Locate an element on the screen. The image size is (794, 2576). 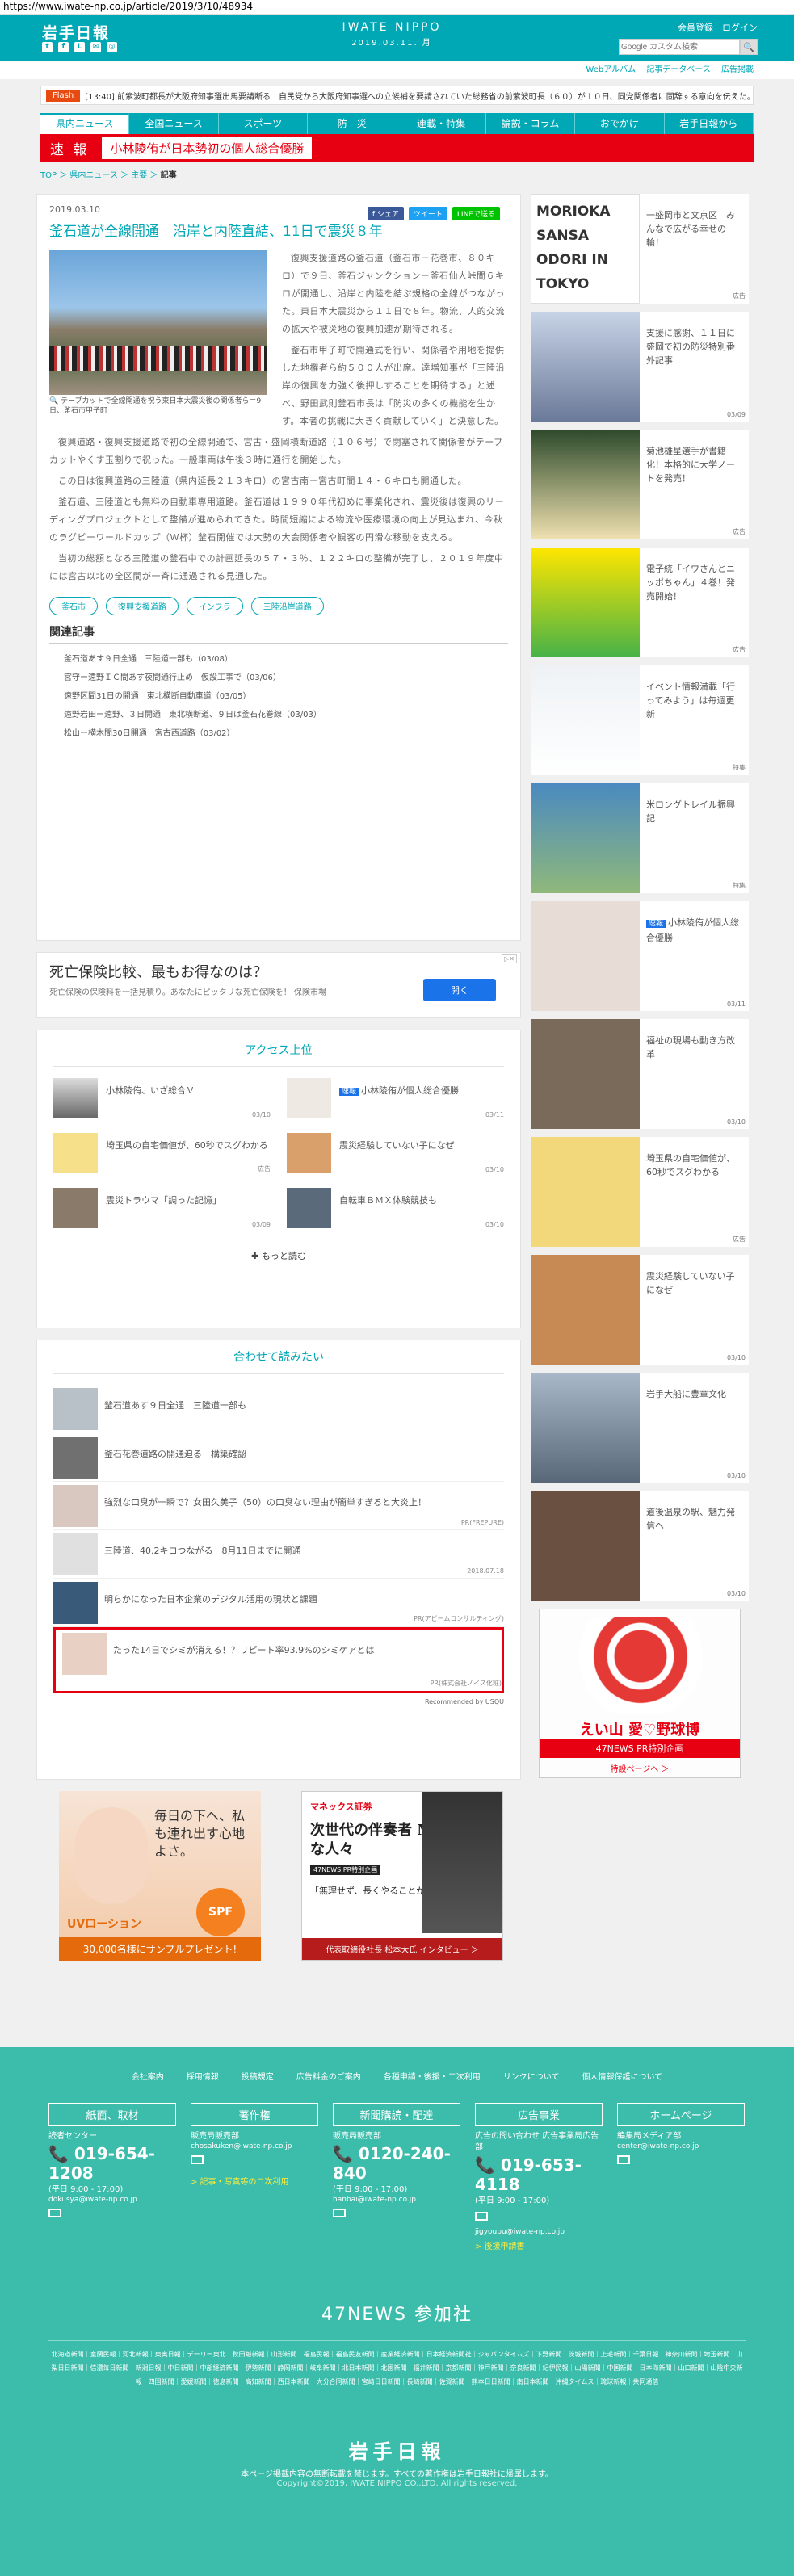
contact-email: center@iwate-np.co.jp is located at coordinates (681, 2146).